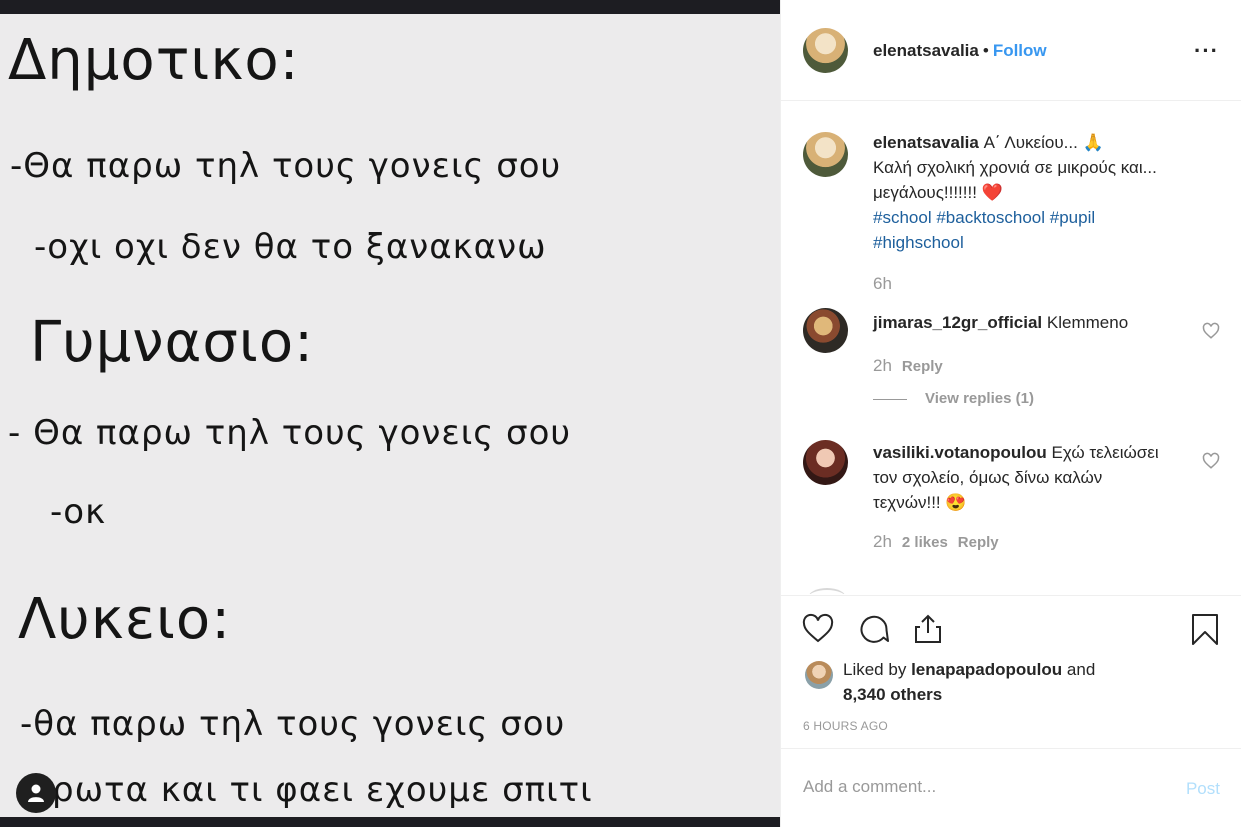  What do you see at coordinates (1093, 142) in the screenshot?
I see `pray-emoji-icon: 🙏` at bounding box center [1093, 142].